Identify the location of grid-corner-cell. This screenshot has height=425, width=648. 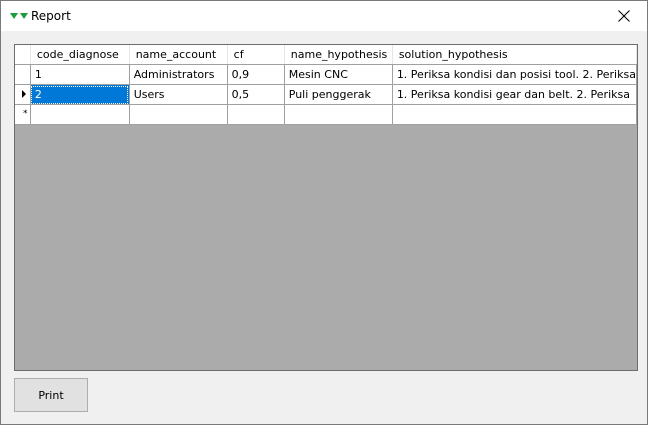
(23, 55).